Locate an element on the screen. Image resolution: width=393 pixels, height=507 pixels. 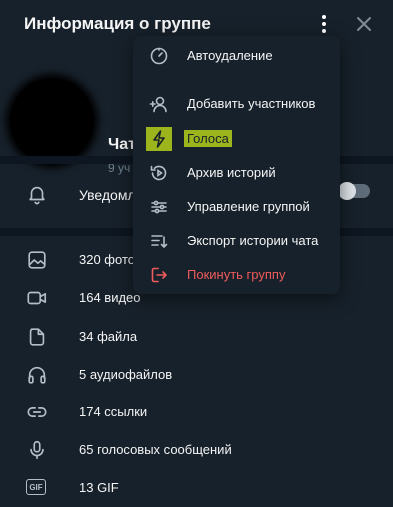
menu-item-auto-delete: Автоудаление is located at coordinates (236, 56).